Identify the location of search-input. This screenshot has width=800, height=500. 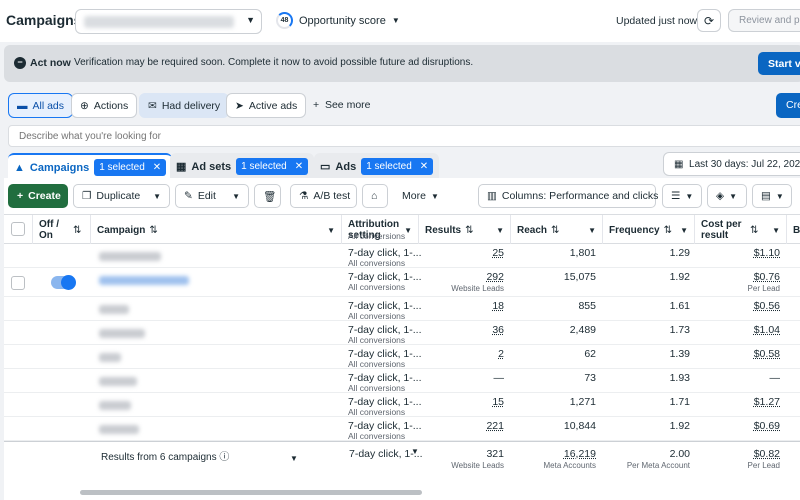
(209, 136).